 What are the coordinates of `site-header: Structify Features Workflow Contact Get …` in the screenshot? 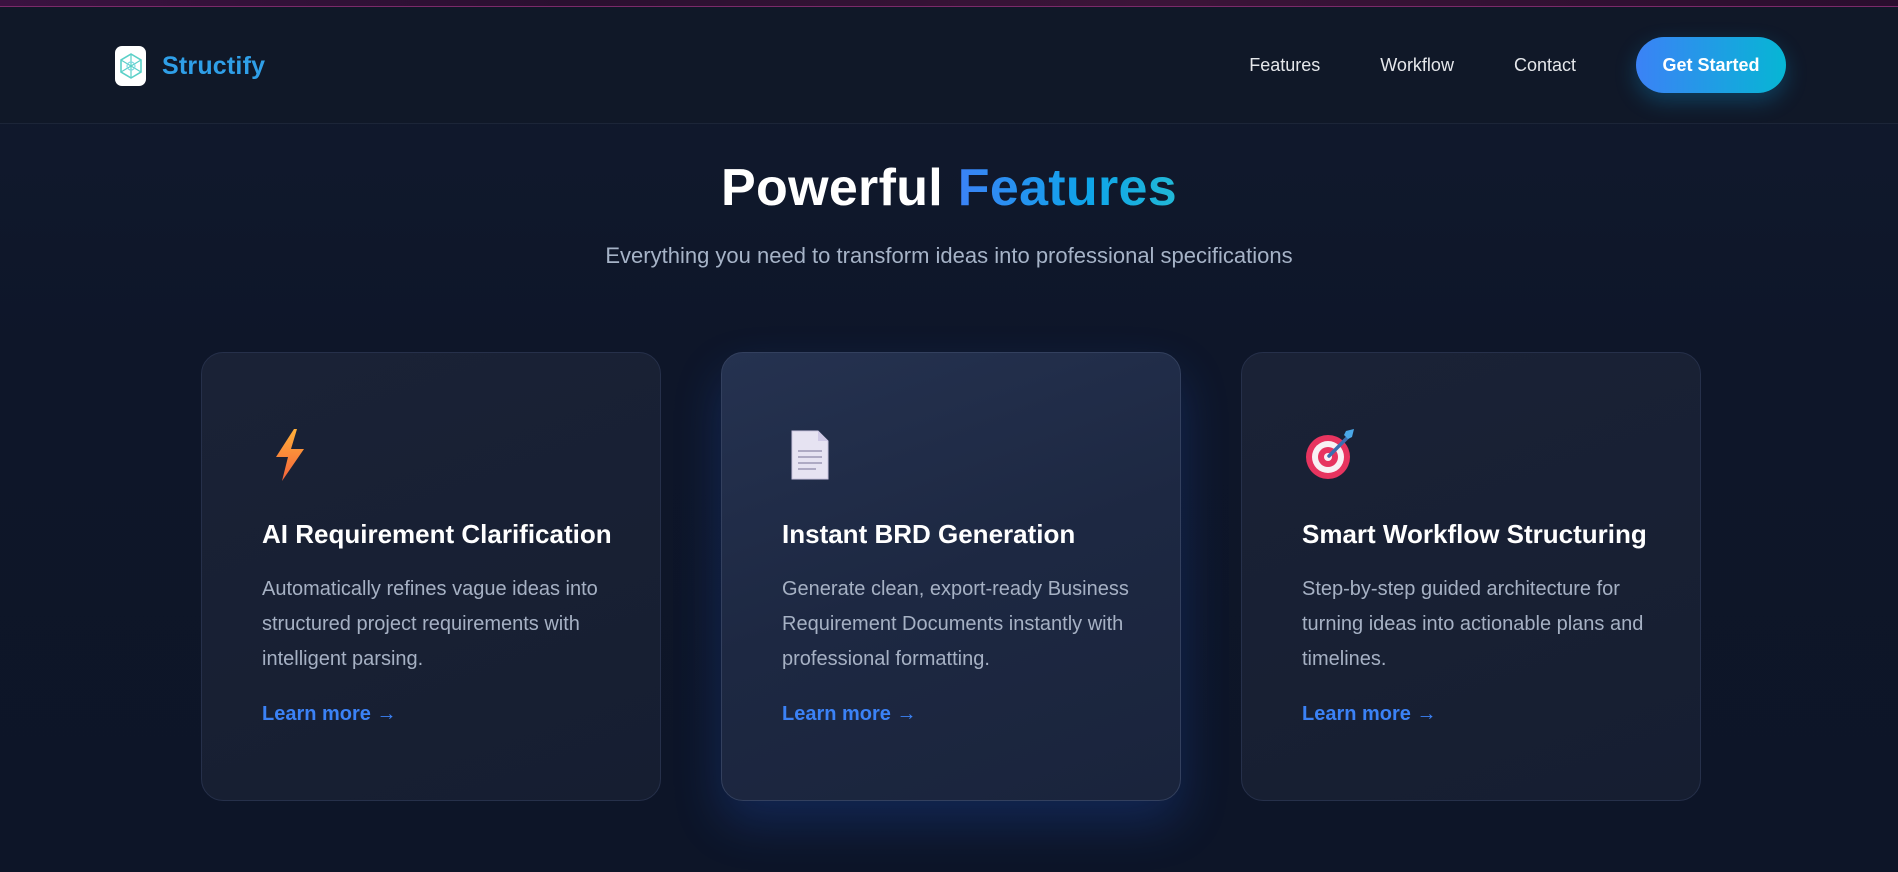 It's located at (949, 65).